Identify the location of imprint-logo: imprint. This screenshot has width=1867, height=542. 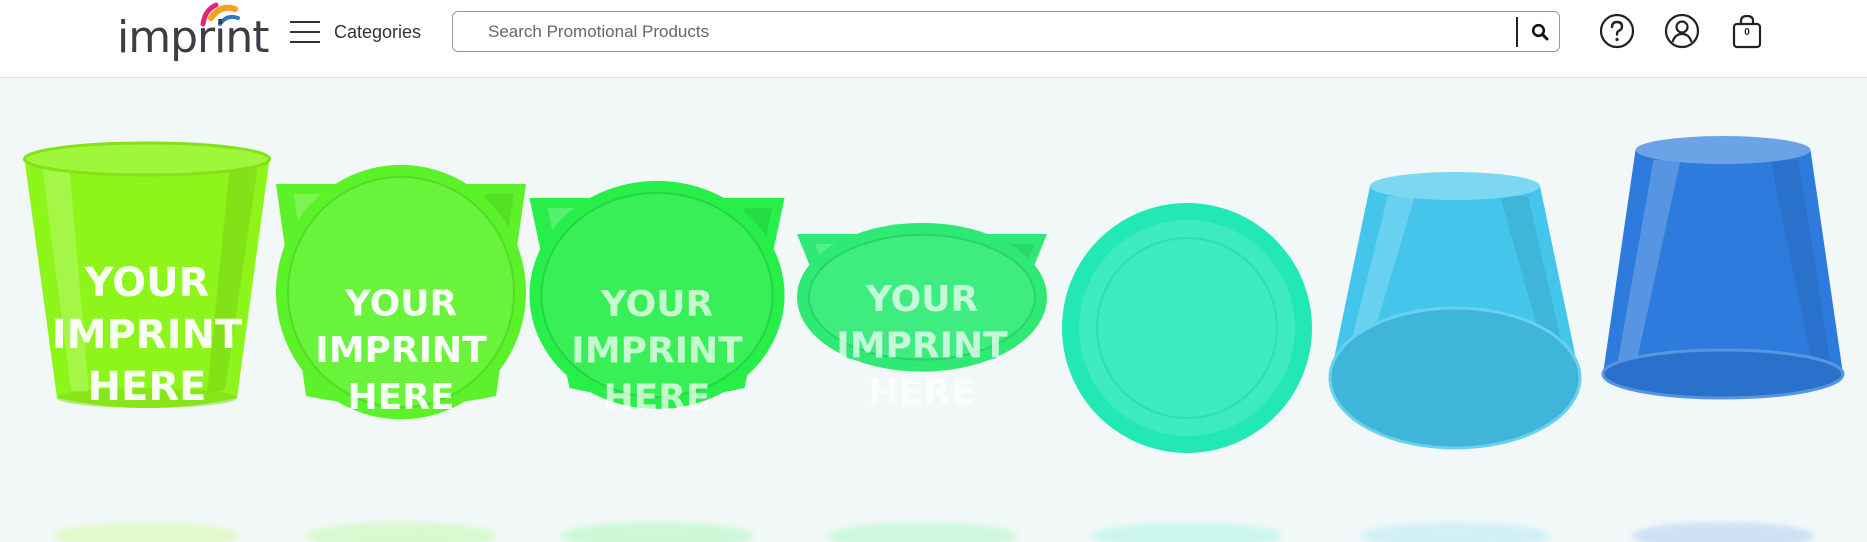
(193, 35).